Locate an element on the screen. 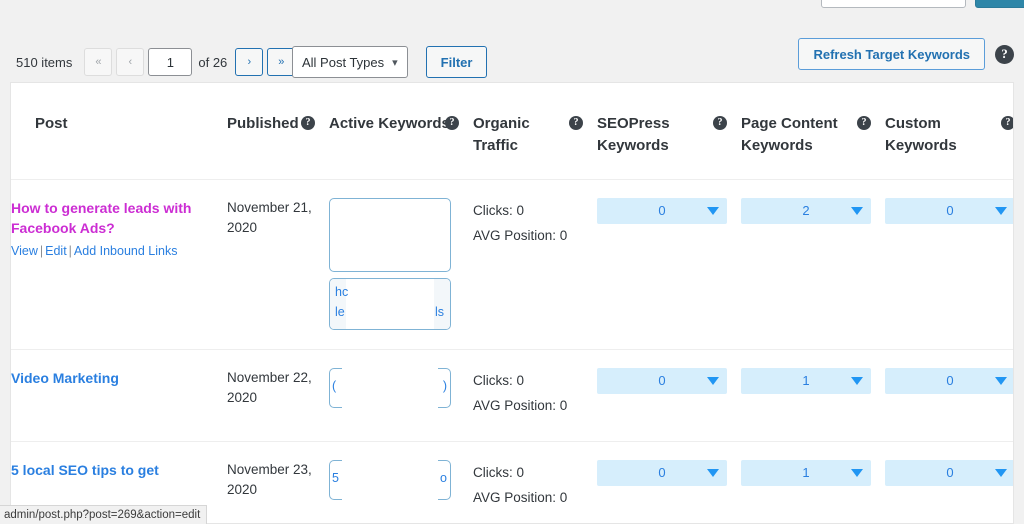 This screenshot has width=1024, height=524. published-date: November 21, 2020 is located at coordinates (269, 217).